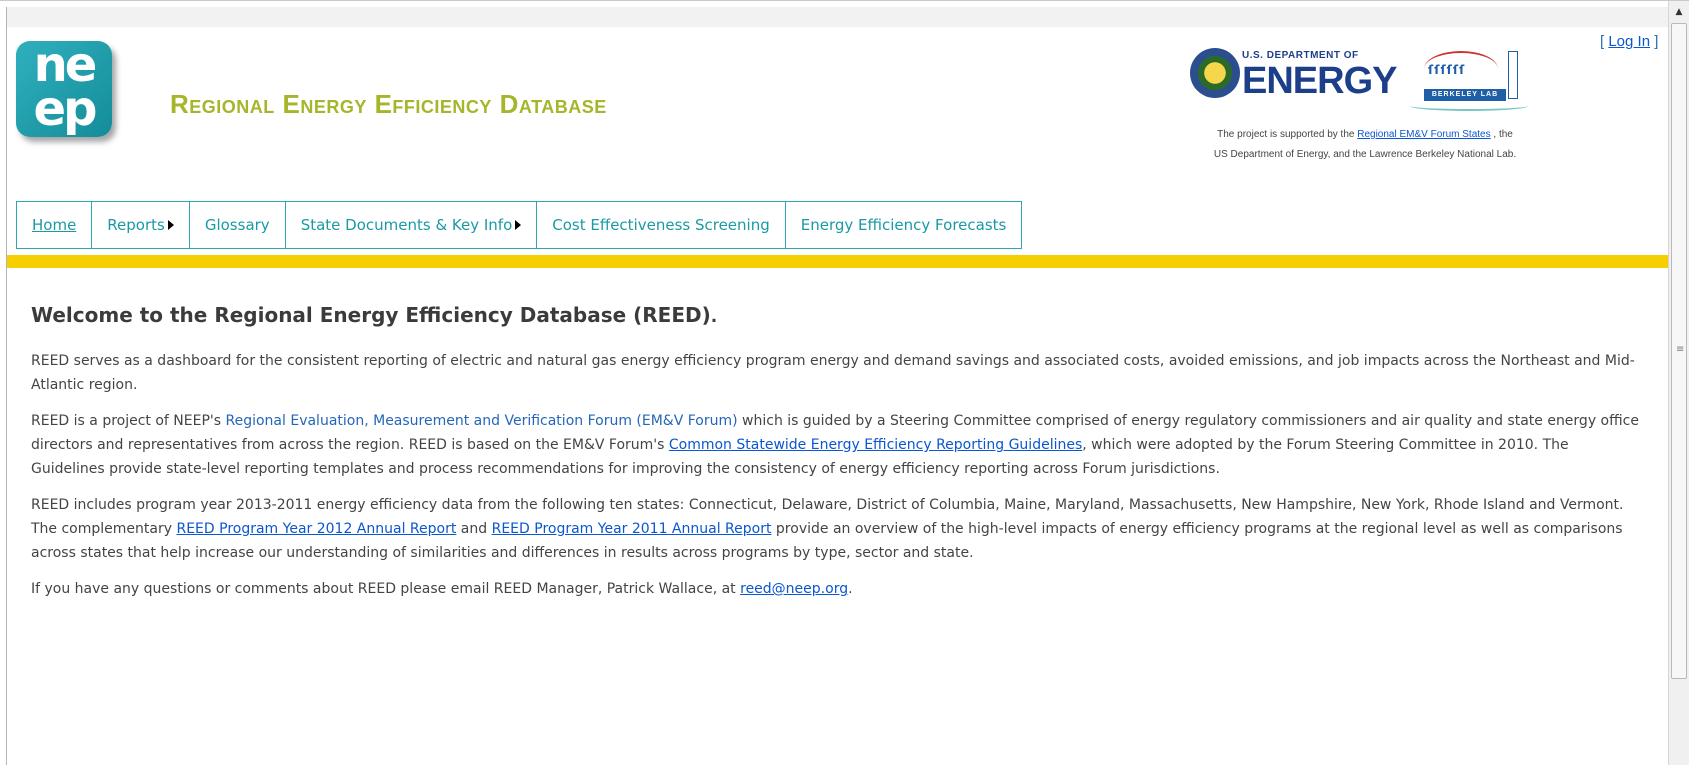  Describe the element at coordinates (632, 529) in the screenshot. I see `report-2011-link: REED Program Year 2011 Annual Report` at that location.